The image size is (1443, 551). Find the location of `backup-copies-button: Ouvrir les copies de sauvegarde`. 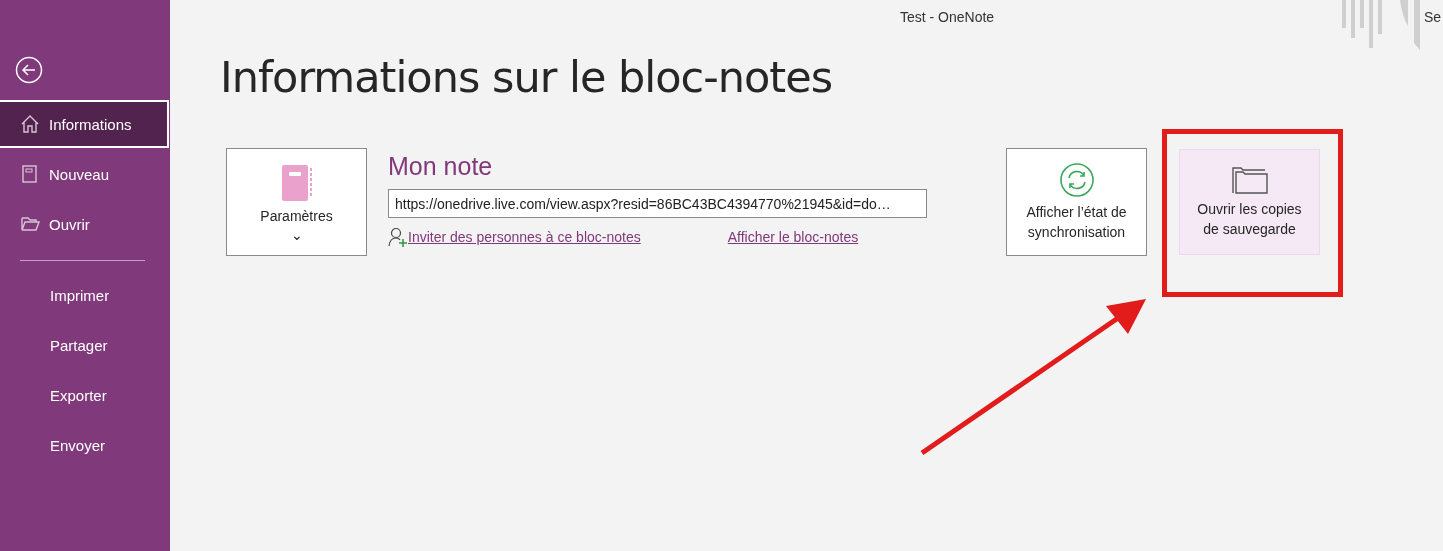

backup-copies-button: Ouvrir les copies de sauvegarde is located at coordinates (1249, 202).